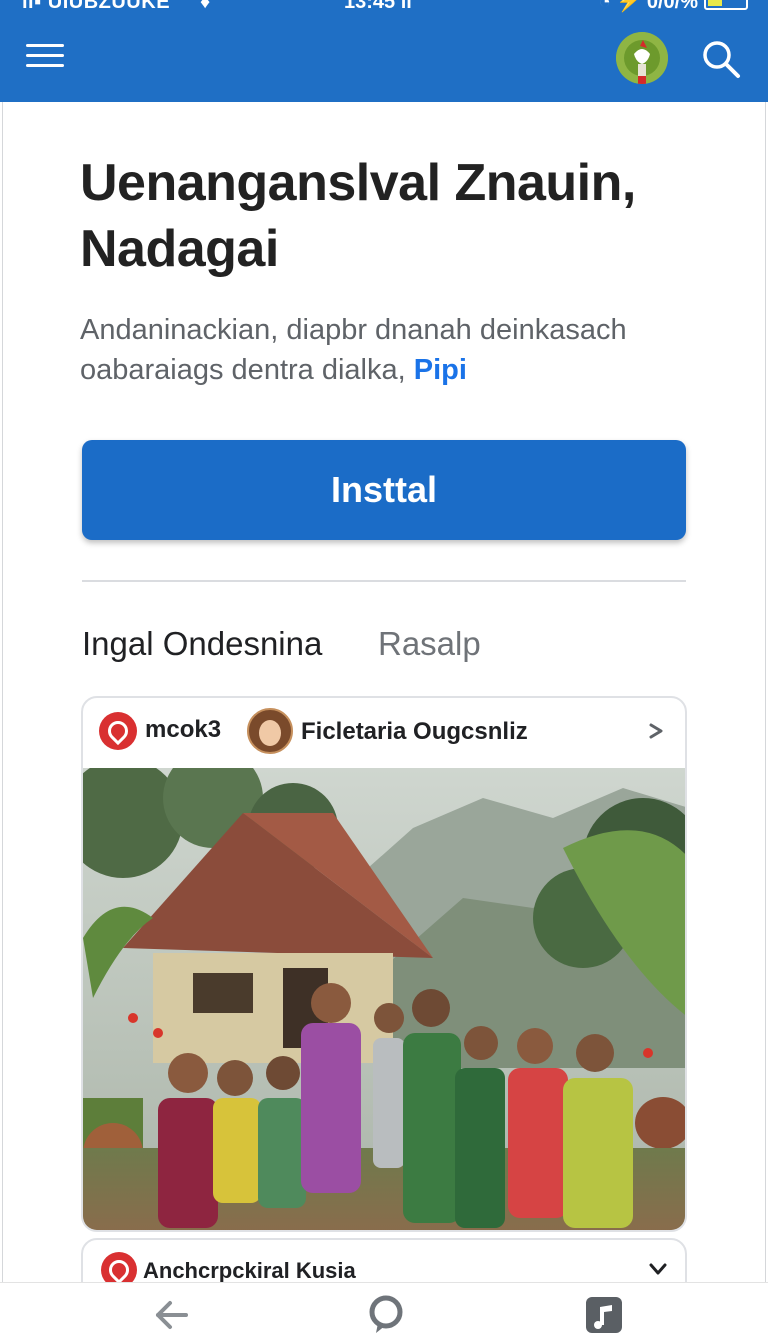 The image size is (768, 1344). What do you see at coordinates (249, 1271) in the screenshot?
I see `post-title: Anchcrpckiral Kusia` at bounding box center [249, 1271].